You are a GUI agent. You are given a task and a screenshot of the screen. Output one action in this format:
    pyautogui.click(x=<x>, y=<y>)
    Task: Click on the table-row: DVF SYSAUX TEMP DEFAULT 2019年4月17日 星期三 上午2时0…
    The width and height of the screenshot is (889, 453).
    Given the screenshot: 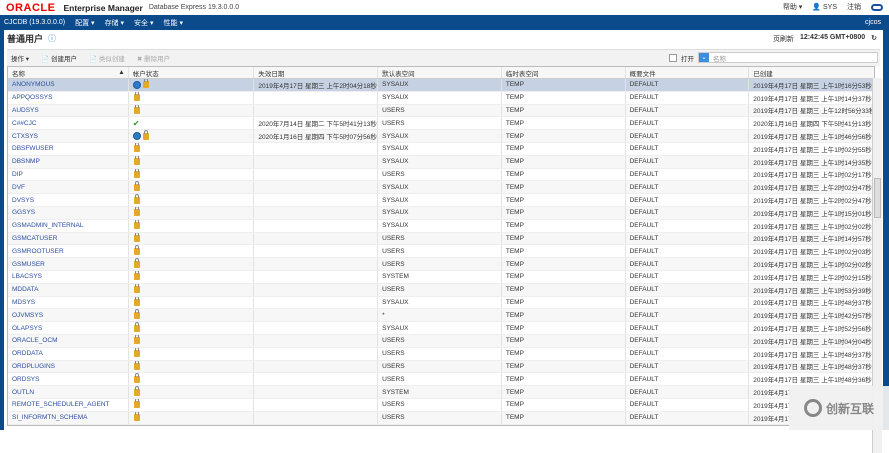 What is the action you would take?
    pyautogui.click(x=441, y=188)
    